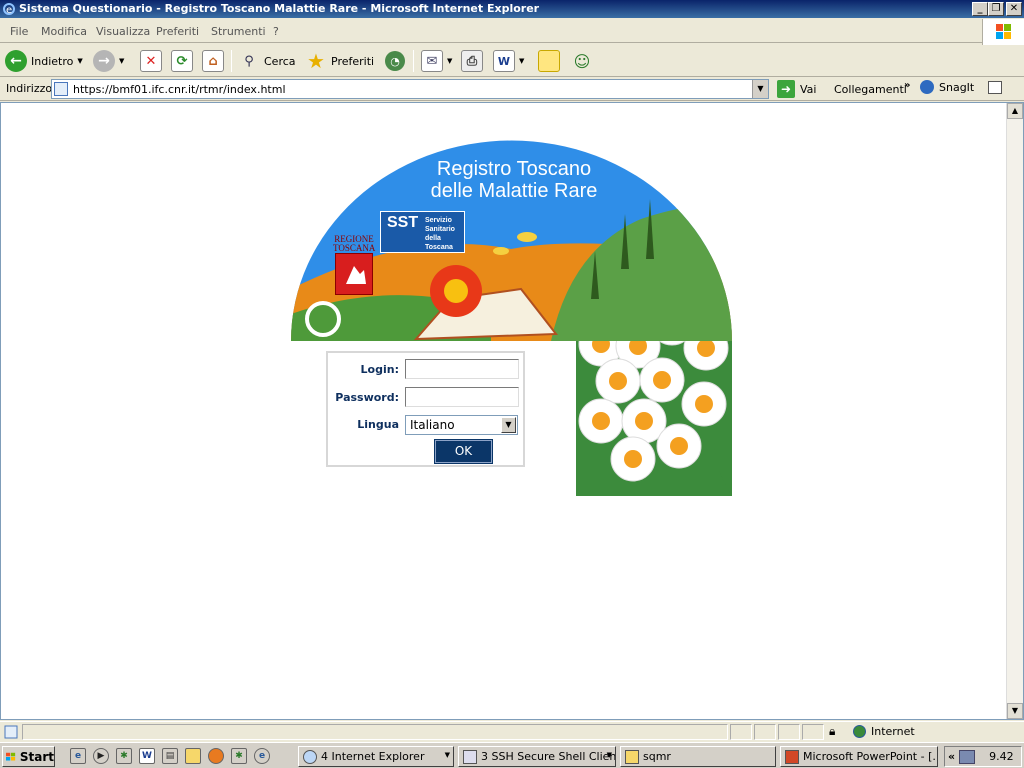 This screenshot has width=1024, height=768. I want to click on close-button: ✕, so click(1014, 9).